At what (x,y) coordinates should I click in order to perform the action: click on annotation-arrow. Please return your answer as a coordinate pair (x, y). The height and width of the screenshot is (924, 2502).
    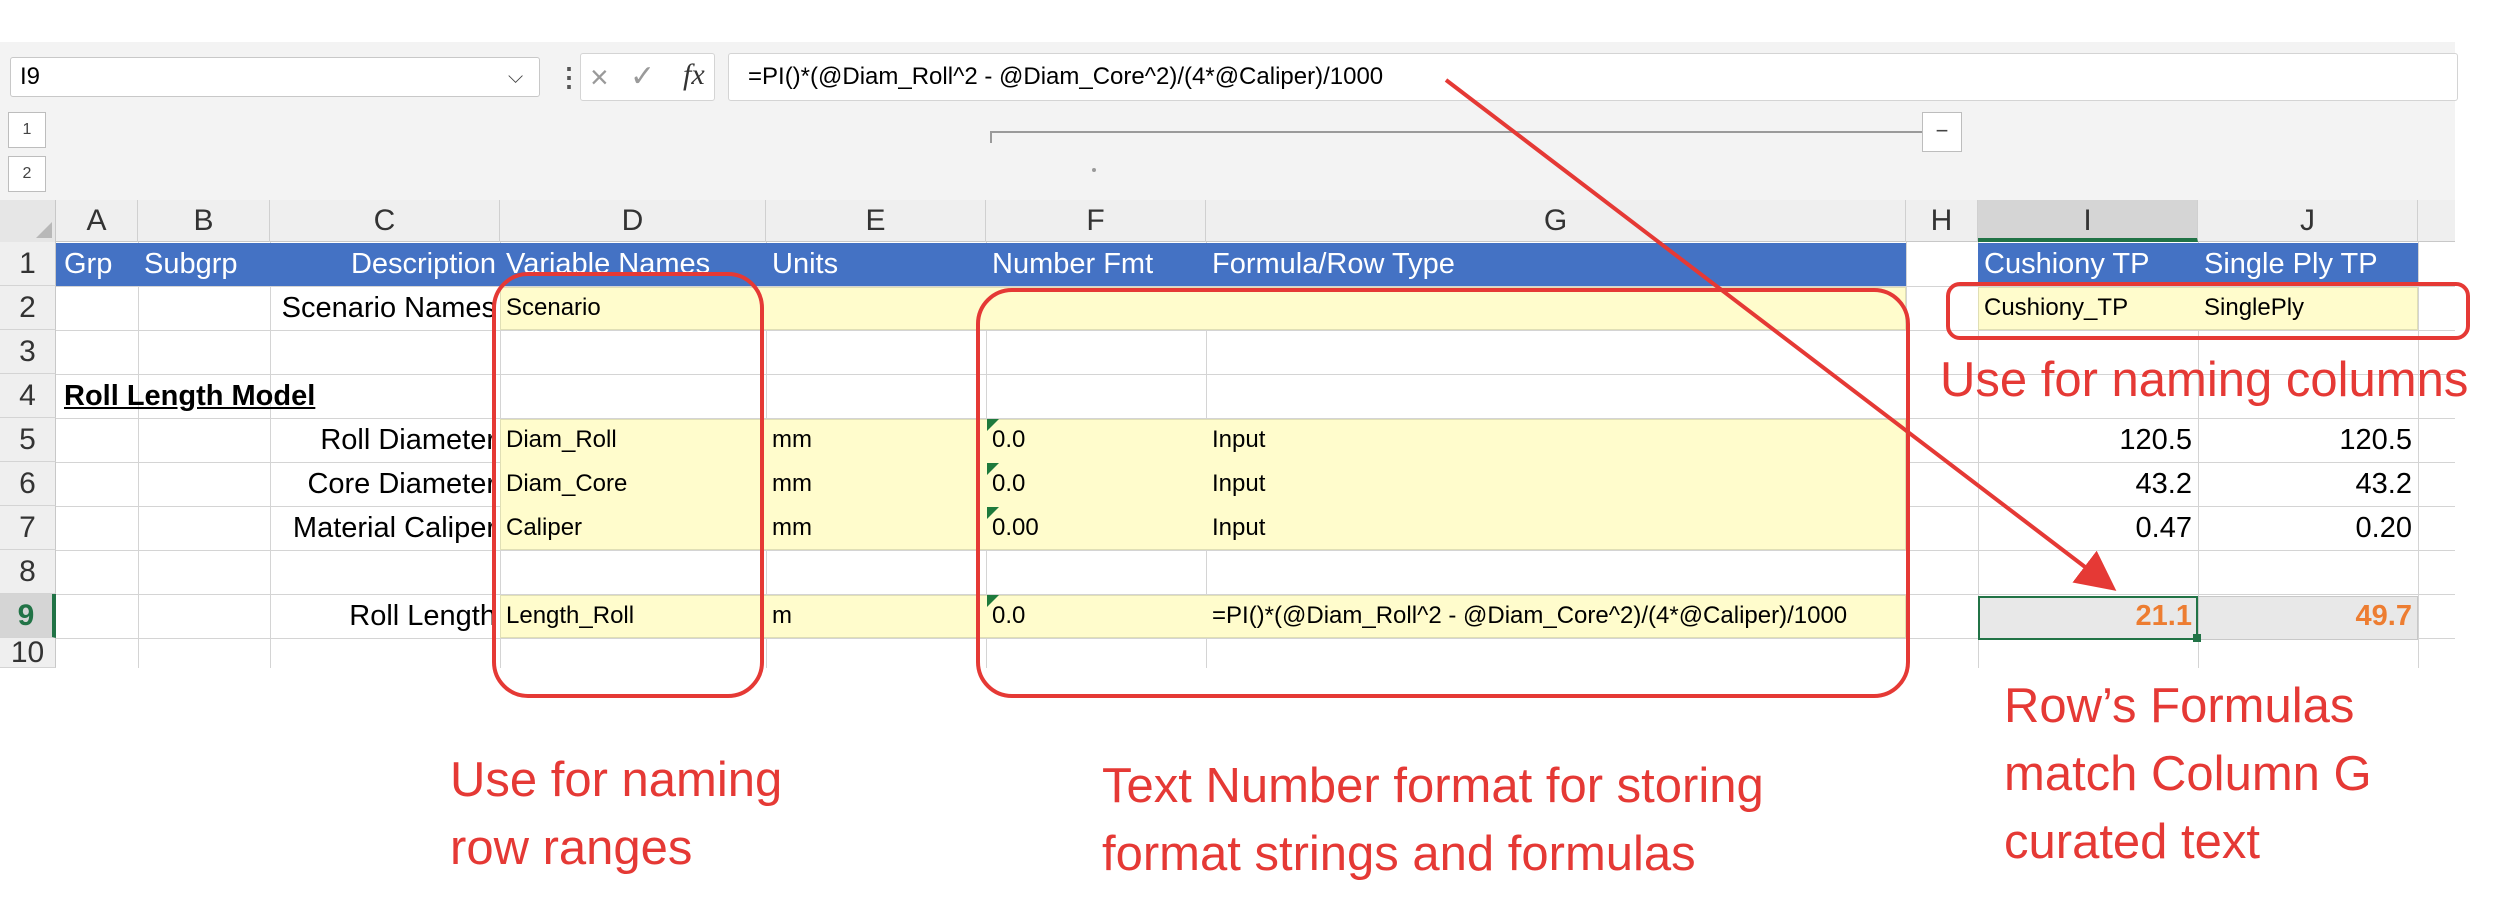
    Looking at the image, I should click on (1780, 334).